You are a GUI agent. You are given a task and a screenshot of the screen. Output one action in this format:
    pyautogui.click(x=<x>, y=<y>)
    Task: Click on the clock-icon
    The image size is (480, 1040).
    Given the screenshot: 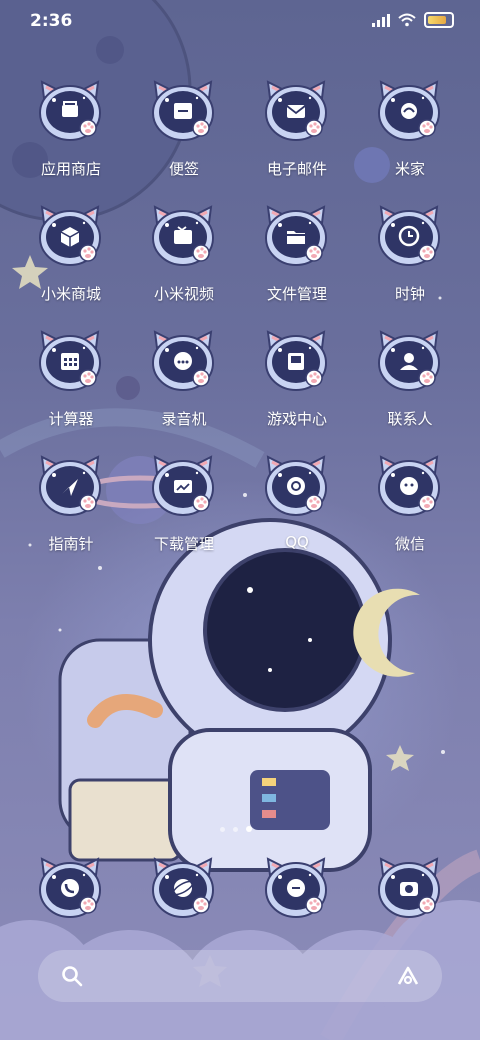 What is the action you would take?
    pyautogui.click(x=409, y=235)
    